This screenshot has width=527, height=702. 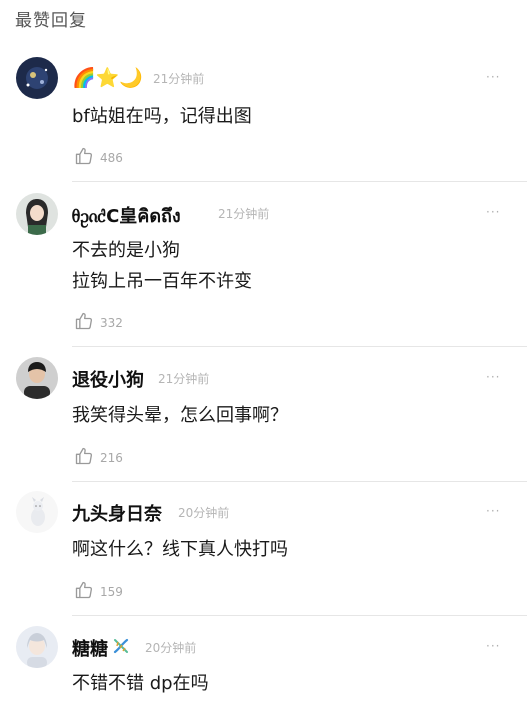 What do you see at coordinates (117, 513) in the screenshot?
I see `username: 九头身日奈` at bounding box center [117, 513].